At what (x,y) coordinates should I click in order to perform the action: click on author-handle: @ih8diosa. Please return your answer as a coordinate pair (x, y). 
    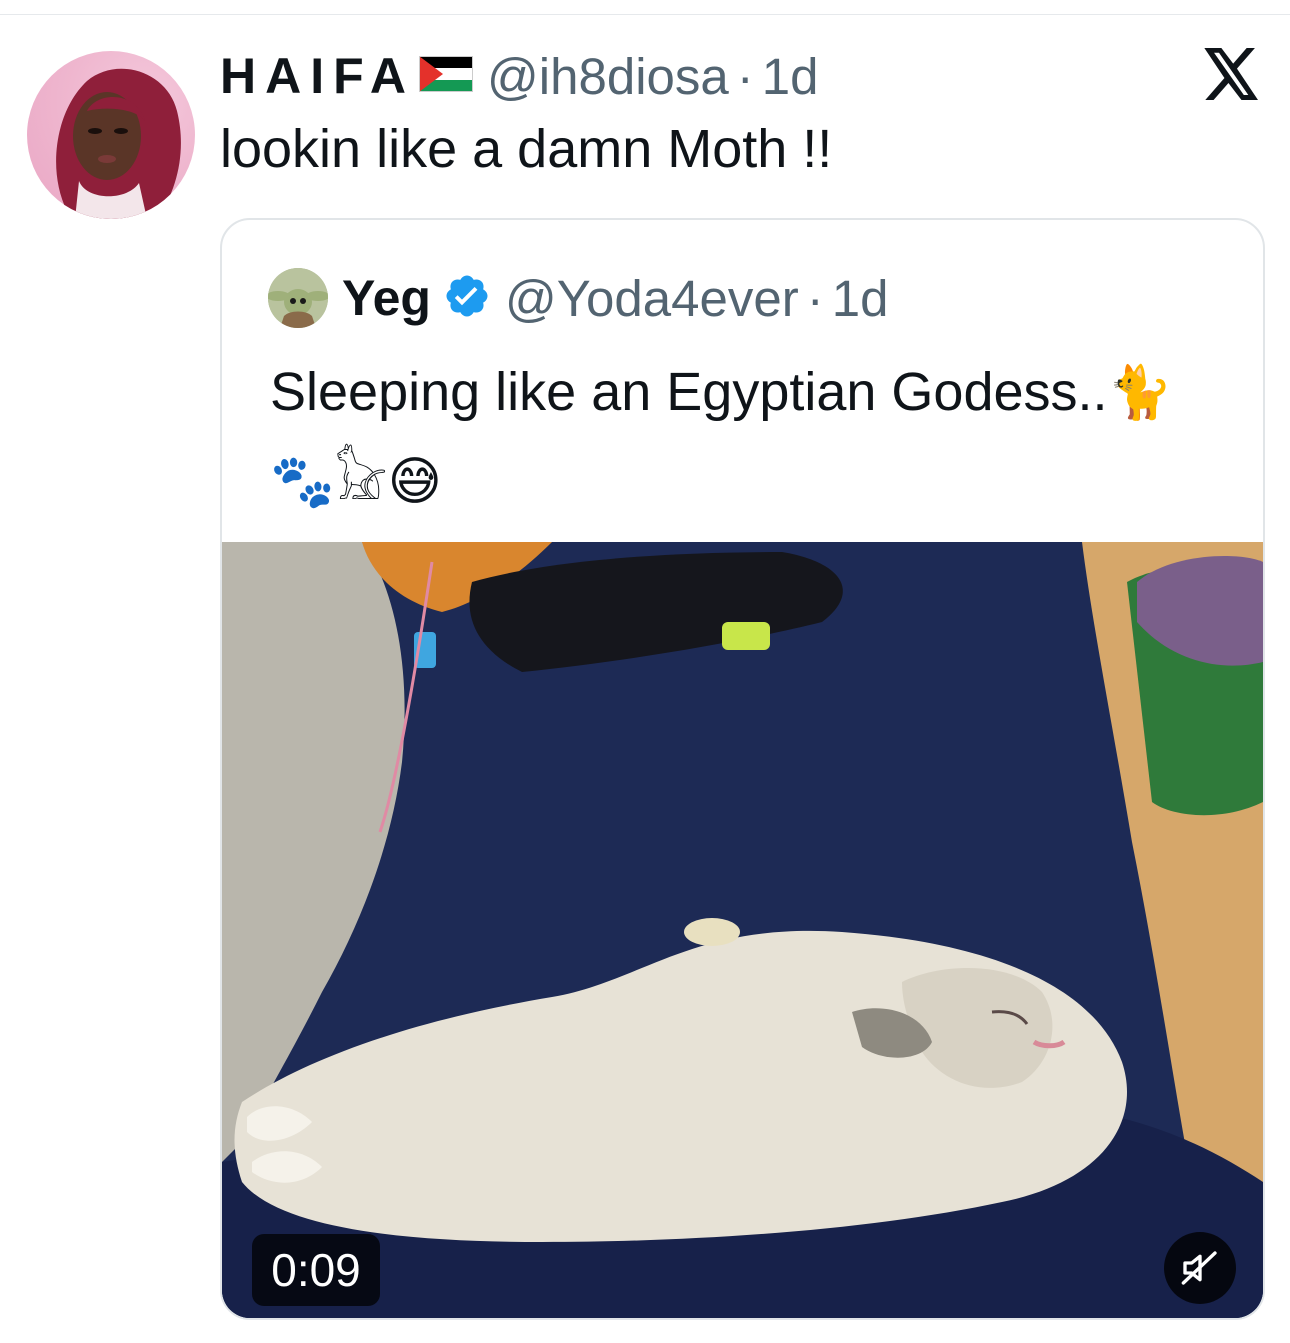
    Looking at the image, I should click on (608, 76).